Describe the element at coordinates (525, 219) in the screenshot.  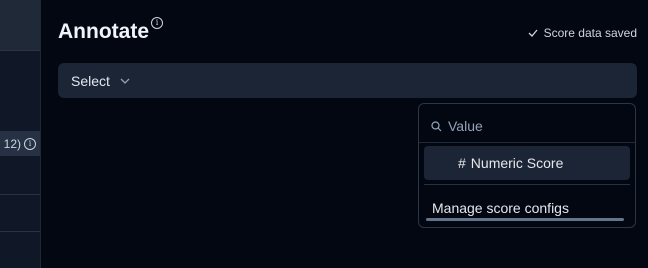
I see `horizontal-scrollbar` at that location.